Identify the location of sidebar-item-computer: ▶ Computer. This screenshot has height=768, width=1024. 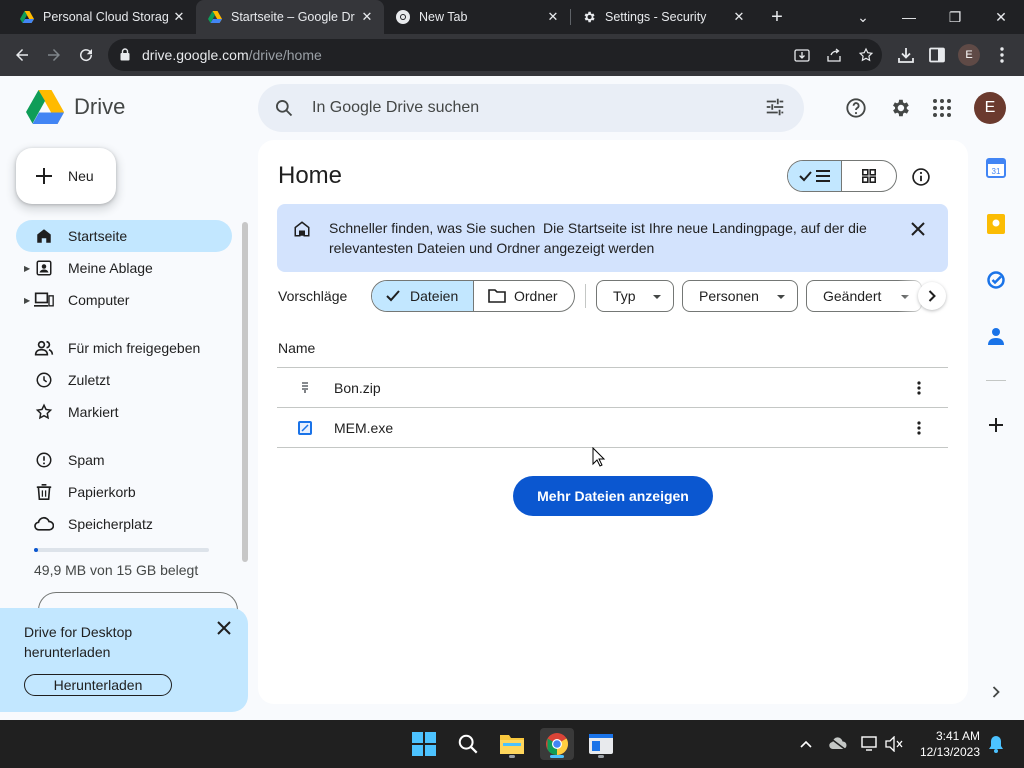
(124, 300).